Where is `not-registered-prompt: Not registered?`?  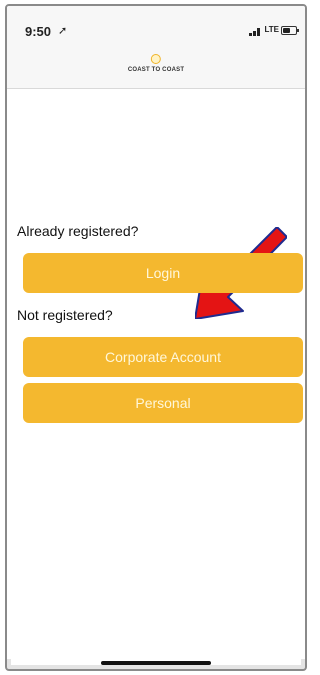 not-registered-prompt: Not registered? is located at coordinates (65, 315).